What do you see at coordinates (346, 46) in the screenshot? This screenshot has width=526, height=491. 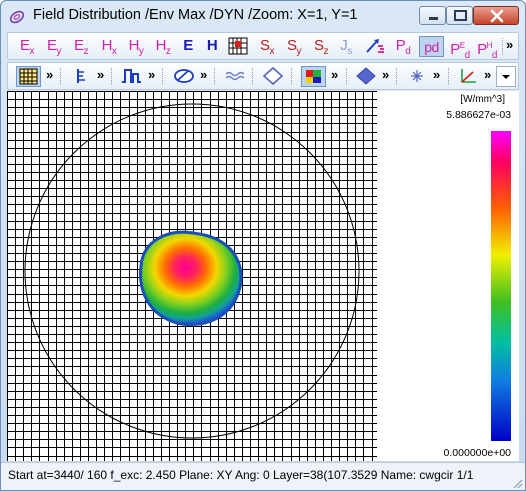 I see `js-button: Js` at bounding box center [346, 46].